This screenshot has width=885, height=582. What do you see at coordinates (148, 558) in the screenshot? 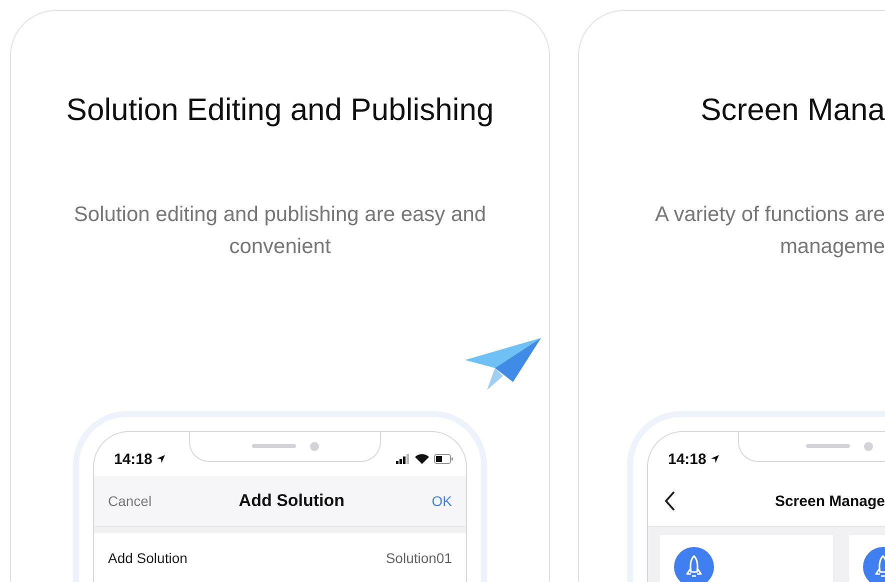
I see `row-label: Add Solution` at bounding box center [148, 558].